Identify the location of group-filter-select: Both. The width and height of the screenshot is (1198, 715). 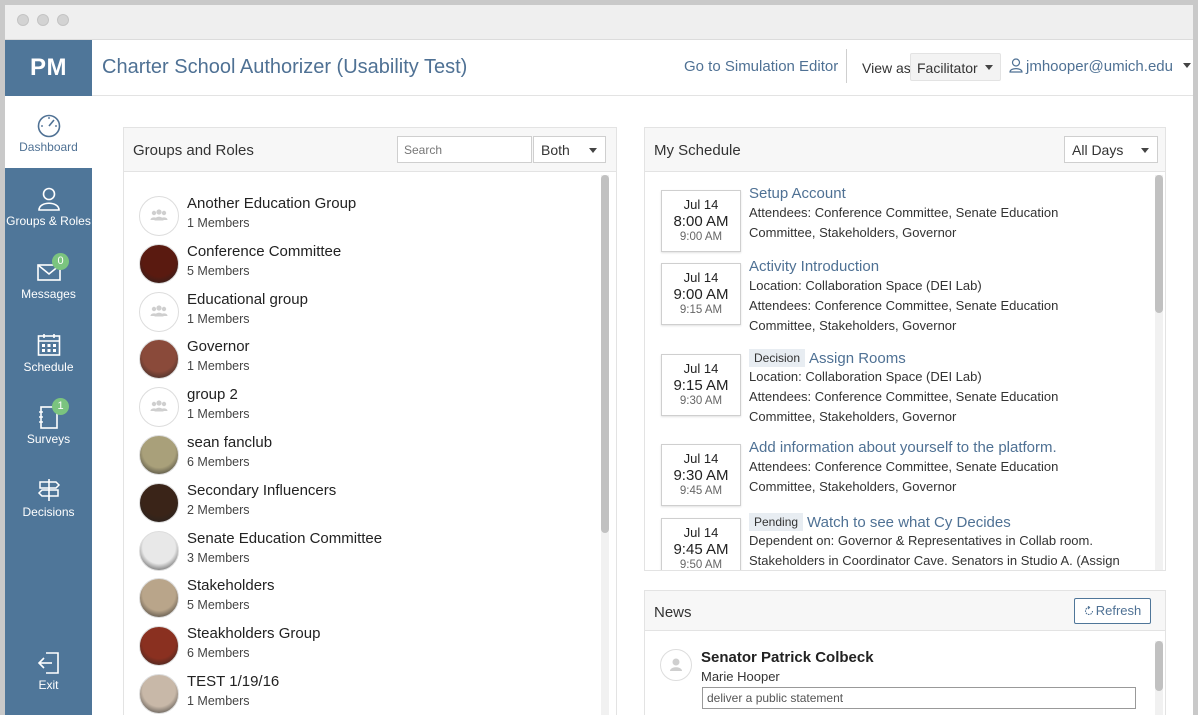
(569, 149).